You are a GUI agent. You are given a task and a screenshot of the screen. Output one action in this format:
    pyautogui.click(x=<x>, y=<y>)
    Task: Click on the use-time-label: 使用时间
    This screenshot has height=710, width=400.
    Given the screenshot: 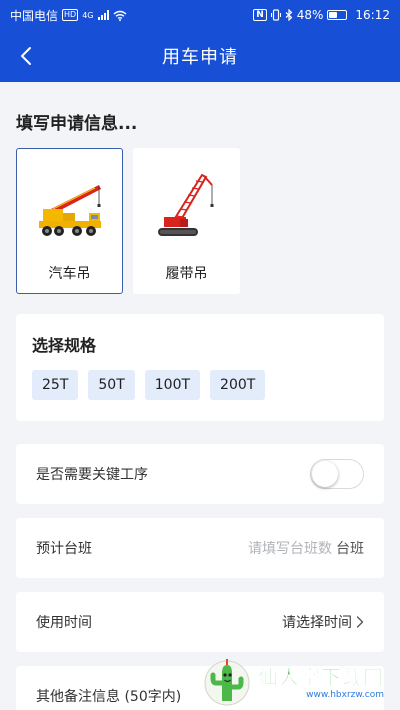 What is the action you would take?
    pyautogui.click(x=64, y=623)
    